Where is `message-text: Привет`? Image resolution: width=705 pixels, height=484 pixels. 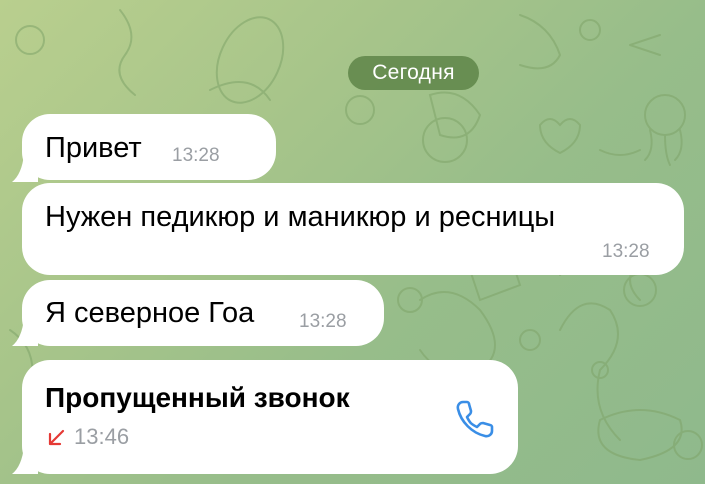 message-text: Привет is located at coordinates (93, 148).